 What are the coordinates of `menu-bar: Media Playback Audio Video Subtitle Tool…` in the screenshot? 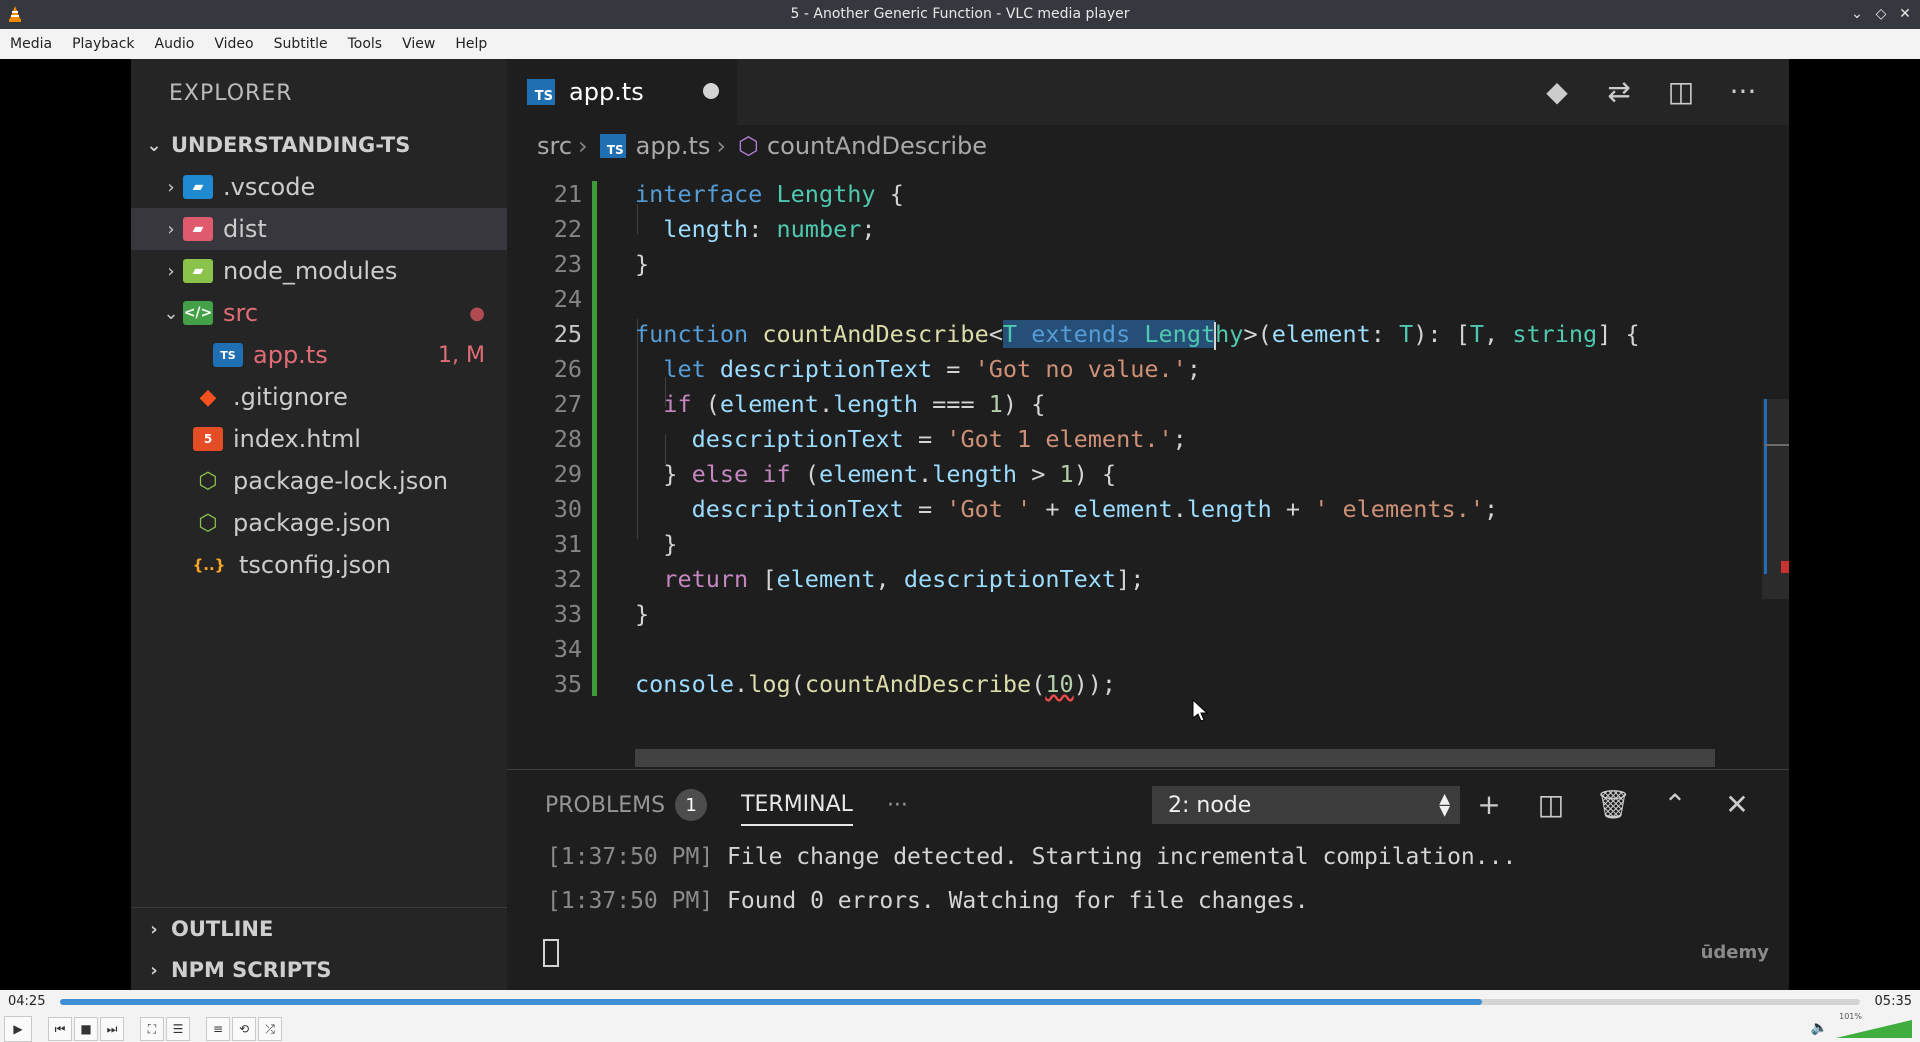 It's located at (960, 44).